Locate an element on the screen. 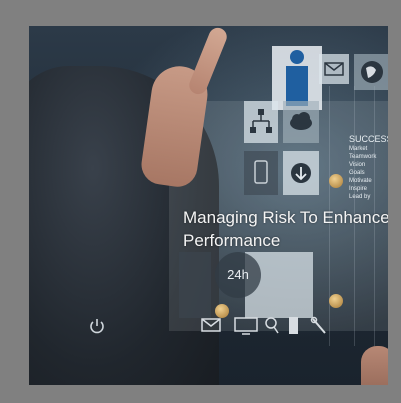  success-item: Market is located at coordinates (358, 149).